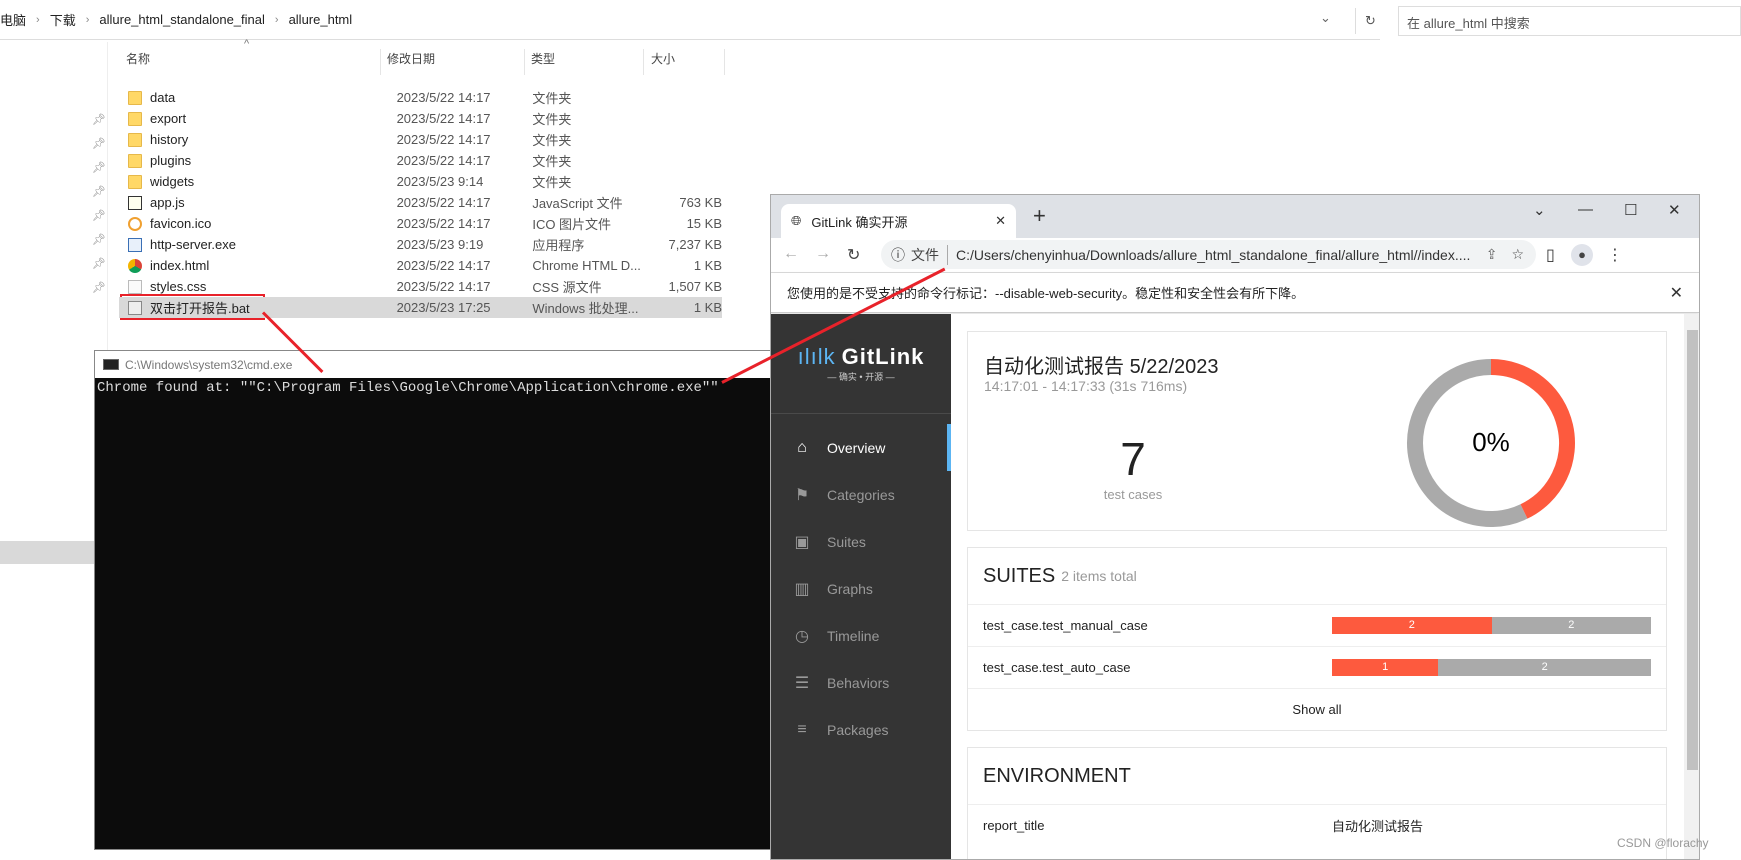 The image size is (1741, 860). Describe the element at coordinates (1317, 625) in the screenshot. I see `suite-row: test_case.test_manual_case 2 2` at that location.